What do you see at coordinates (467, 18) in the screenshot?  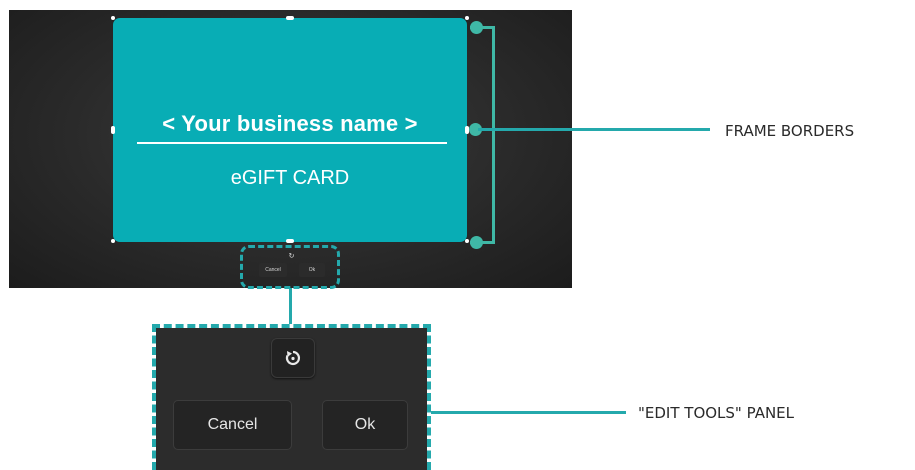 I see `resize-handle-top-right` at bounding box center [467, 18].